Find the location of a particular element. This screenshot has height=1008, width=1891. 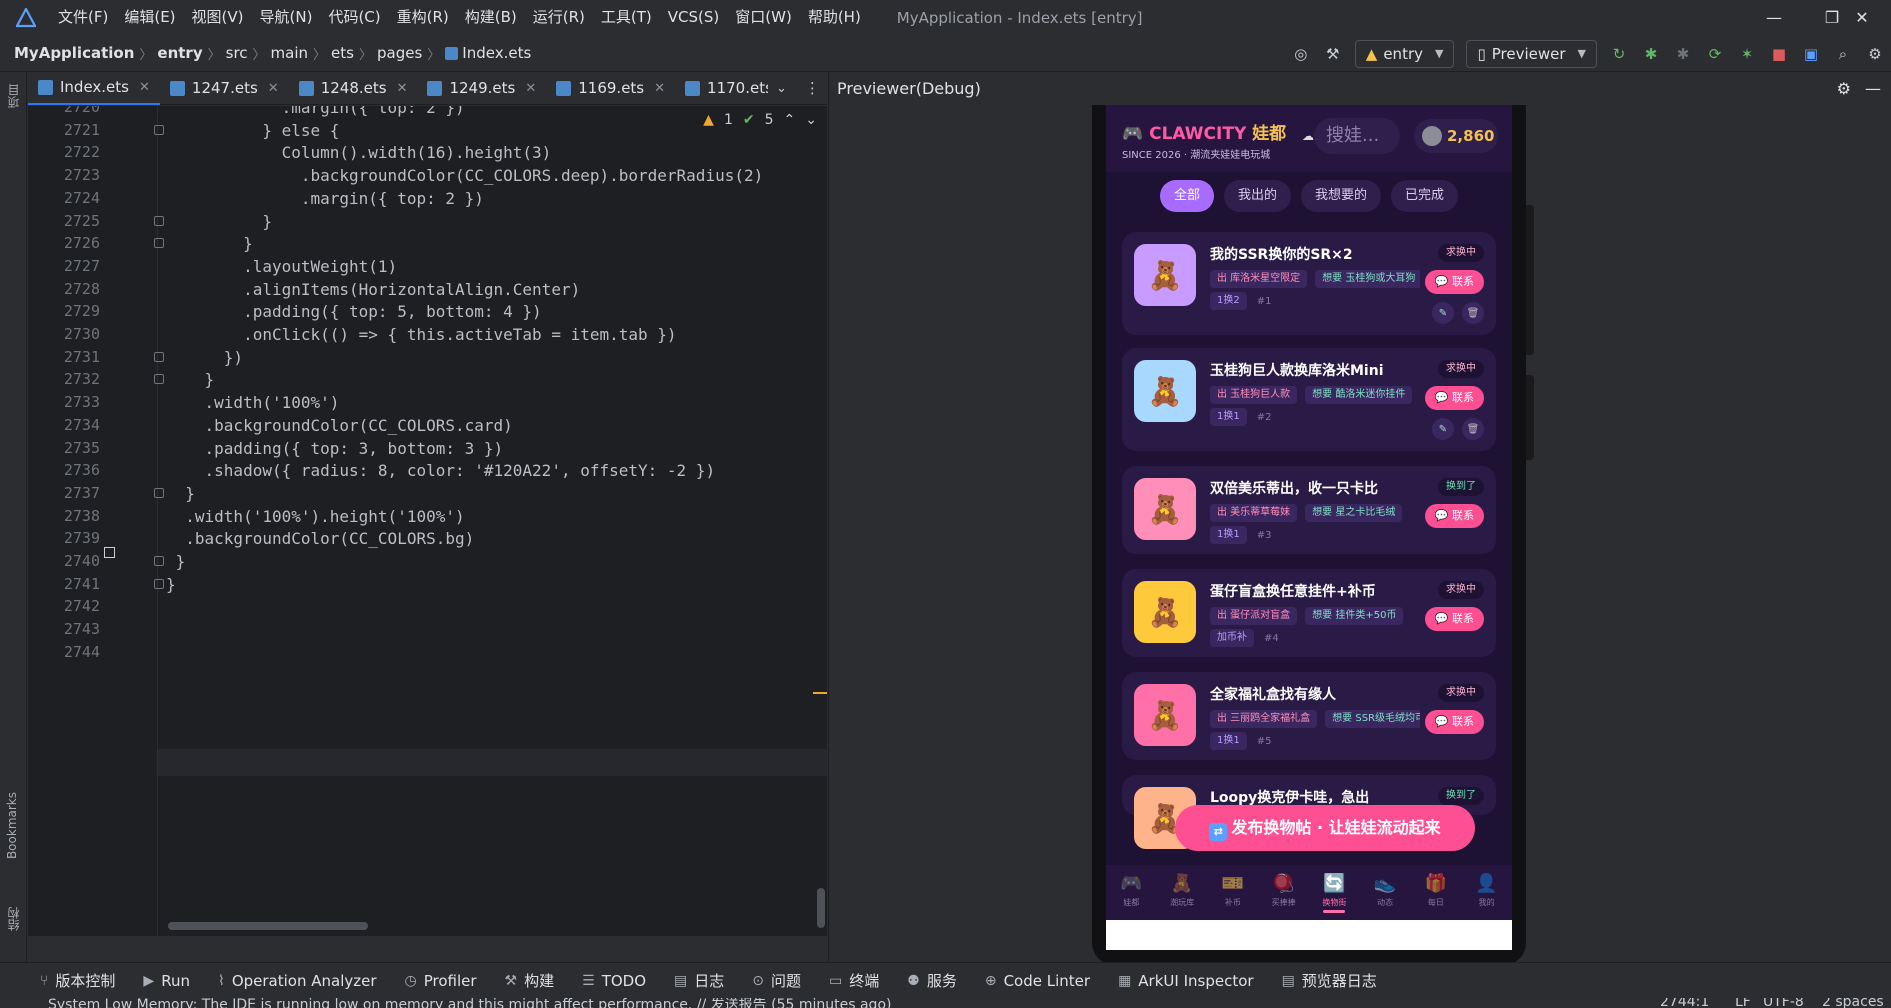

app-tab-item: 🎁 每日 is located at coordinates (1436, 892).